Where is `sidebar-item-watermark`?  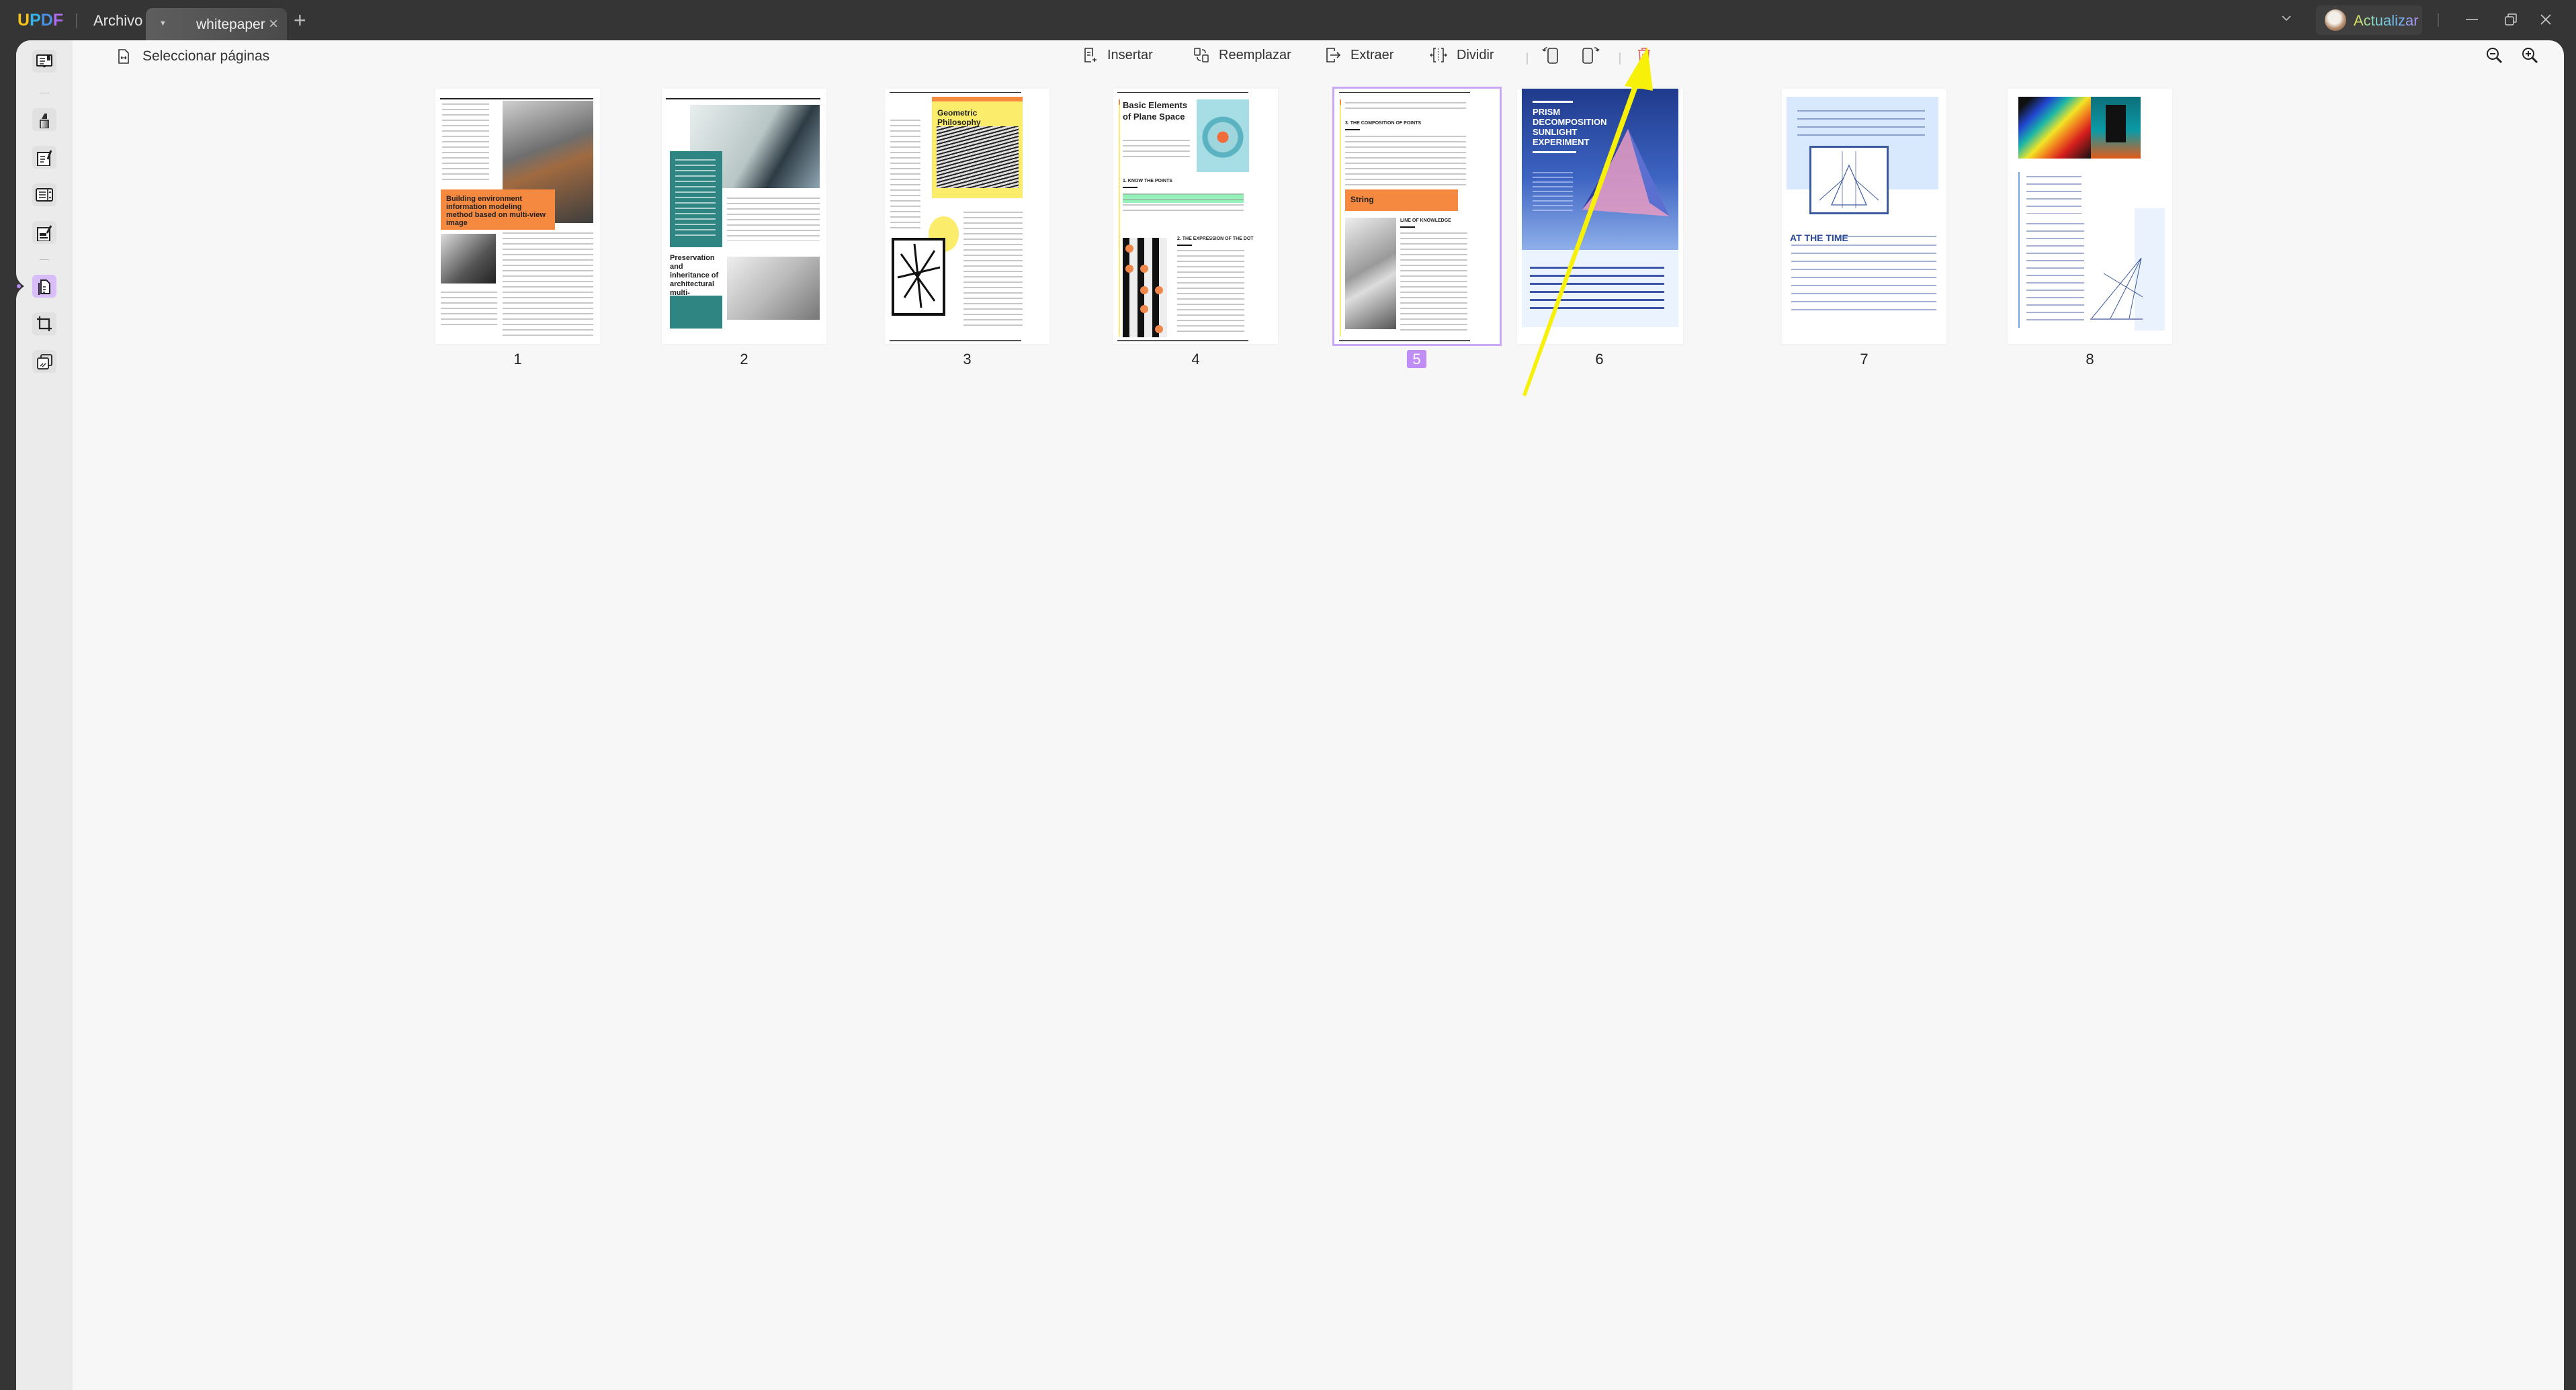 sidebar-item-watermark is located at coordinates (44, 361).